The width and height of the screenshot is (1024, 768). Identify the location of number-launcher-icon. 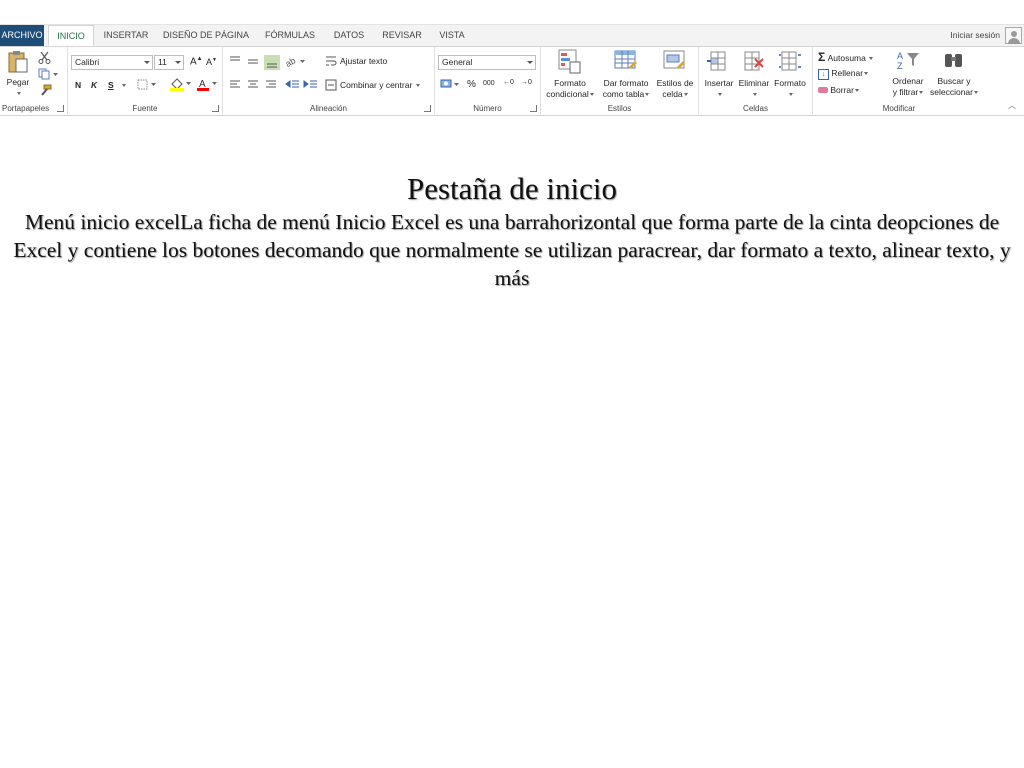
(533, 108).